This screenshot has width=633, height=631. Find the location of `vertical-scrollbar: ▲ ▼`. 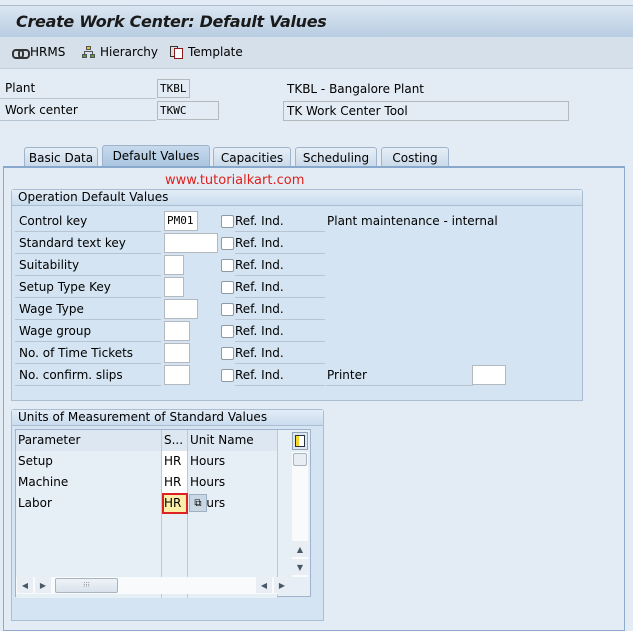

vertical-scrollbar: ▲ ▼ is located at coordinates (300, 514).